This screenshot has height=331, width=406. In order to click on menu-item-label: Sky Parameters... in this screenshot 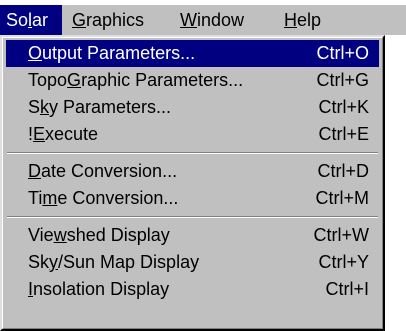, I will do `click(100, 107)`.